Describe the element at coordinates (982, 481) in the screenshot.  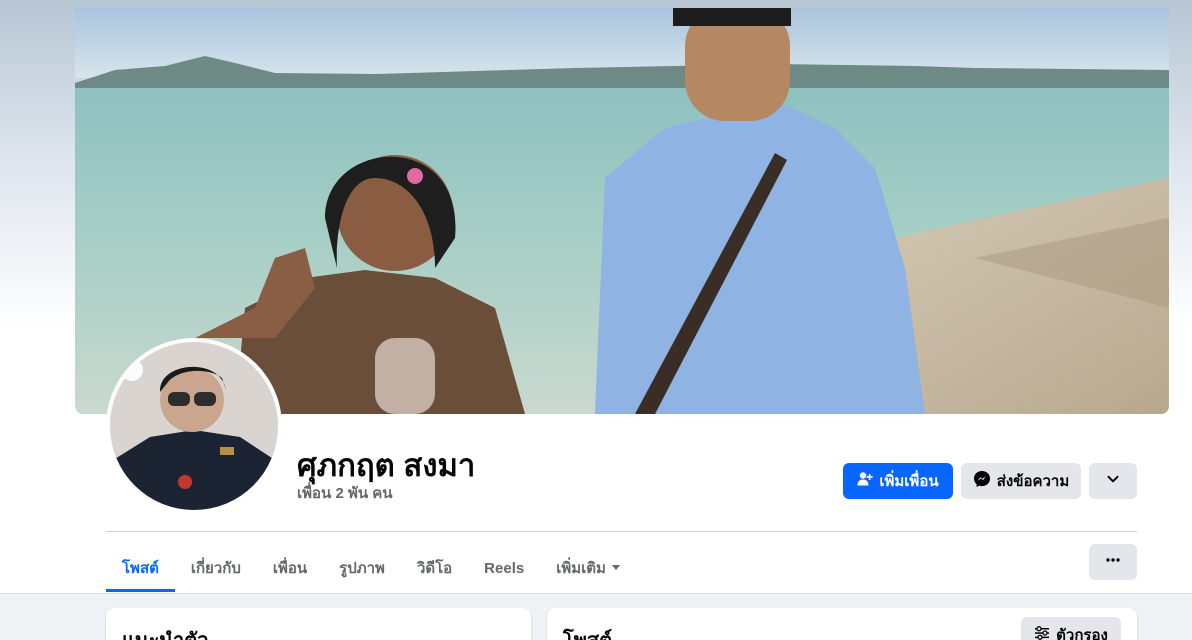
I see `messenger-icon` at that location.